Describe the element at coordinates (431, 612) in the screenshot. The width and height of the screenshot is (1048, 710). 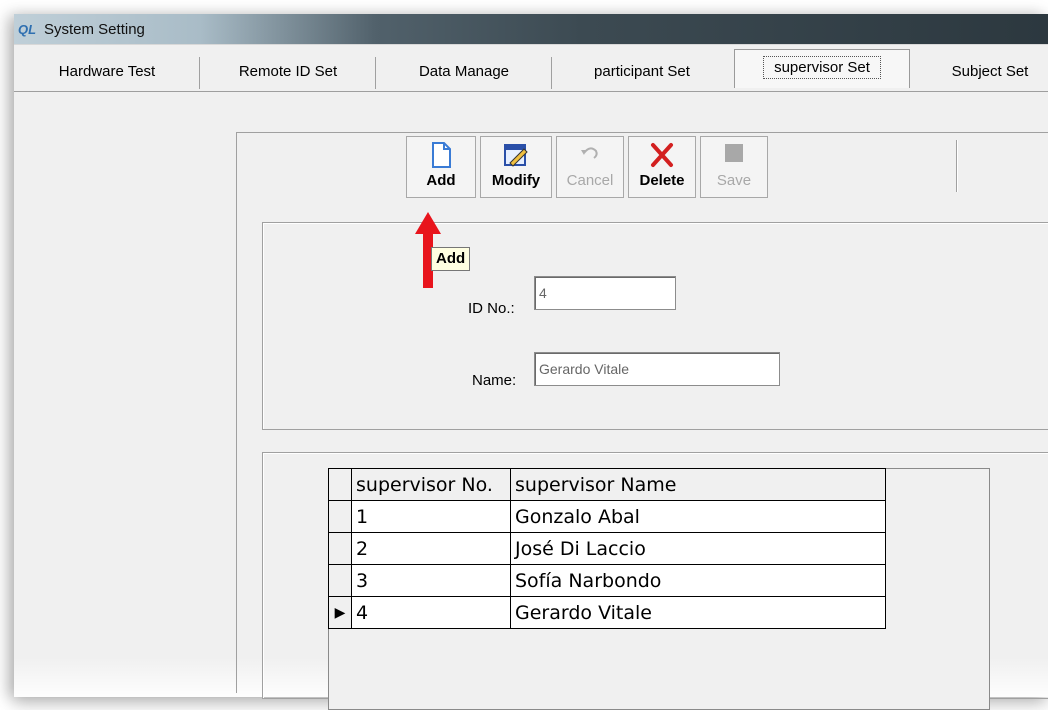
I see `cell-no: 4` at that location.